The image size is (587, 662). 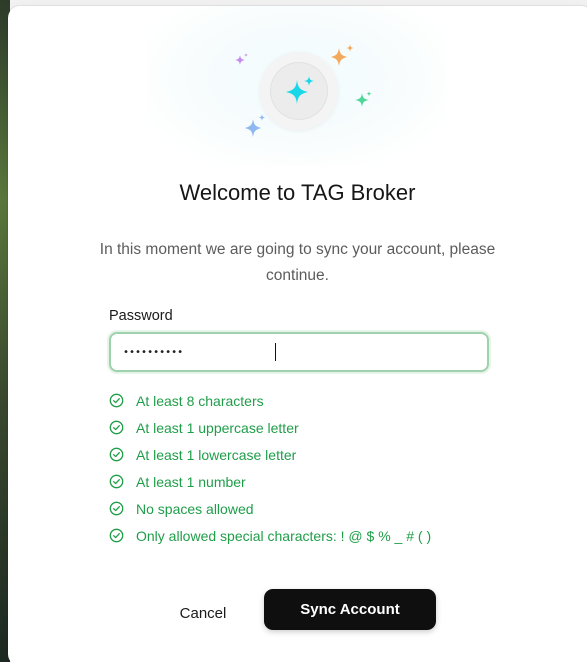 What do you see at coordinates (195, 508) in the screenshot?
I see `requirement-label: No spaces allowed` at bounding box center [195, 508].